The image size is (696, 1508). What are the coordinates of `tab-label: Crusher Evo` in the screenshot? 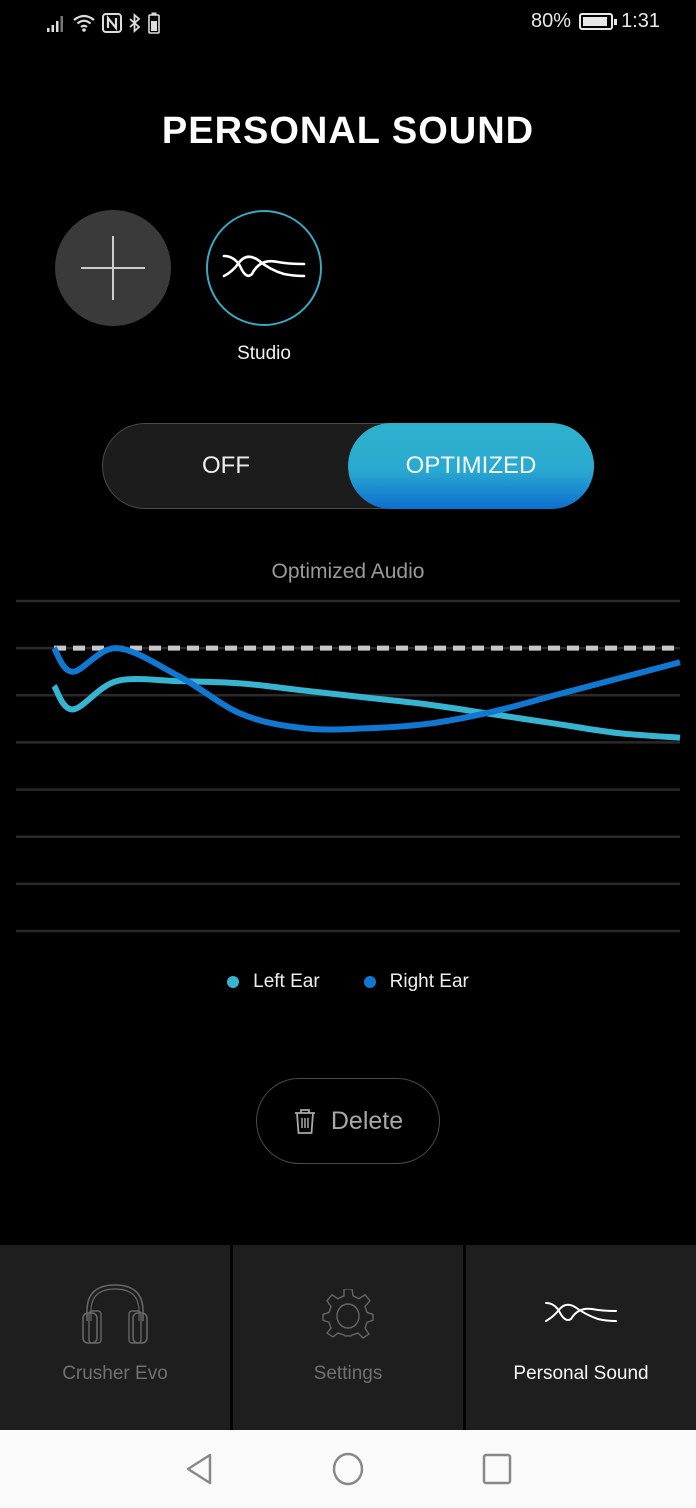 It's located at (115, 1373).